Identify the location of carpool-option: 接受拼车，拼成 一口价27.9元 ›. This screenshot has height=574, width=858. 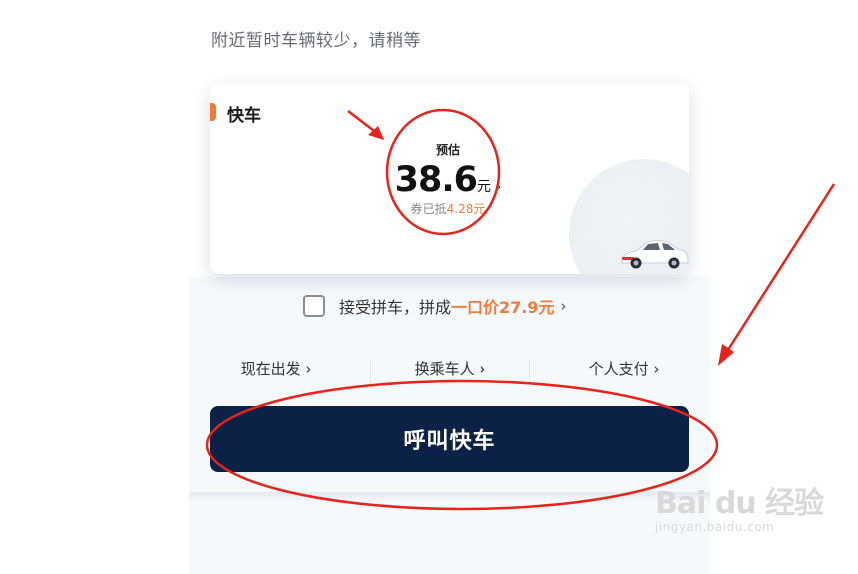
(435, 306).